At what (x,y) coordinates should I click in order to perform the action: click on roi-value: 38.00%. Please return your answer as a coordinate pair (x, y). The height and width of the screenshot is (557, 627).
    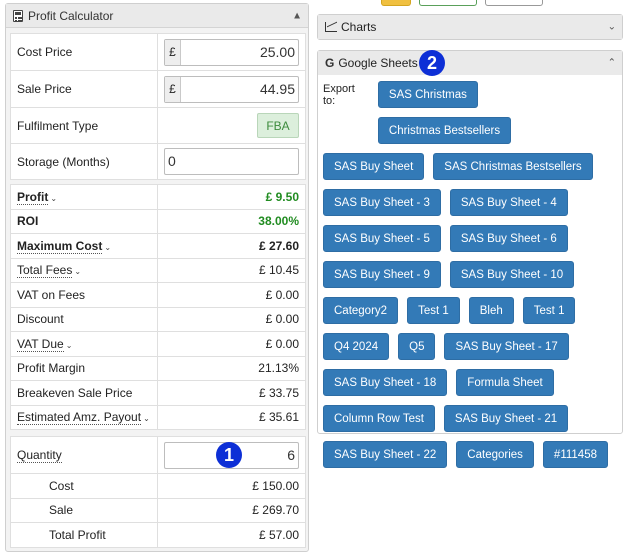
    Looking at the image, I should click on (231, 221).